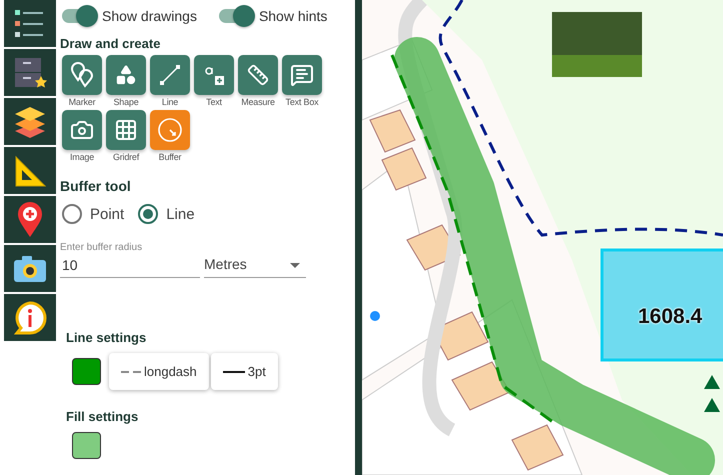  I want to click on cabinet-star-icon, so click(30, 73).